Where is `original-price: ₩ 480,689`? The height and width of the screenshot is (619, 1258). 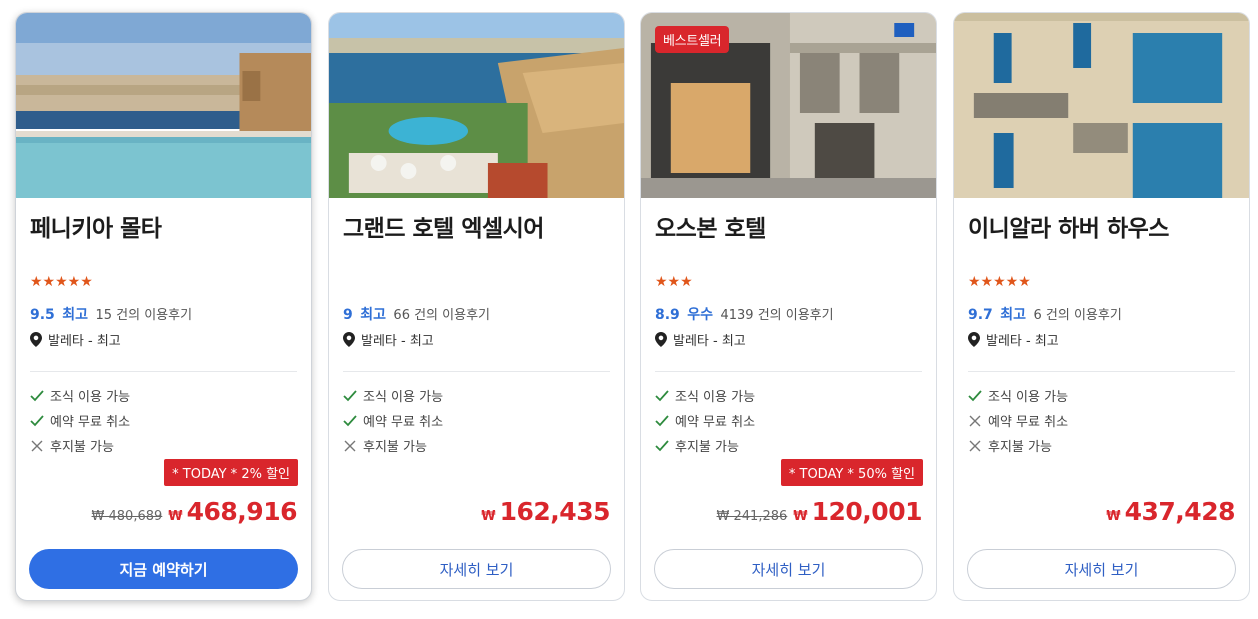 original-price: ₩ 480,689 is located at coordinates (127, 516).